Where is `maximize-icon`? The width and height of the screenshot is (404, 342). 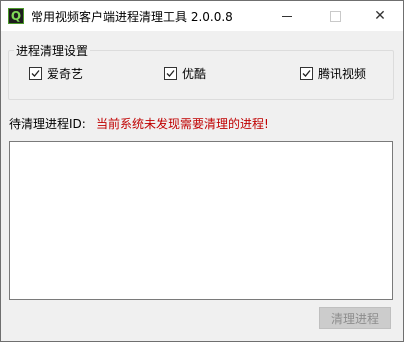 maximize-icon is located at coordinates (335, 16).